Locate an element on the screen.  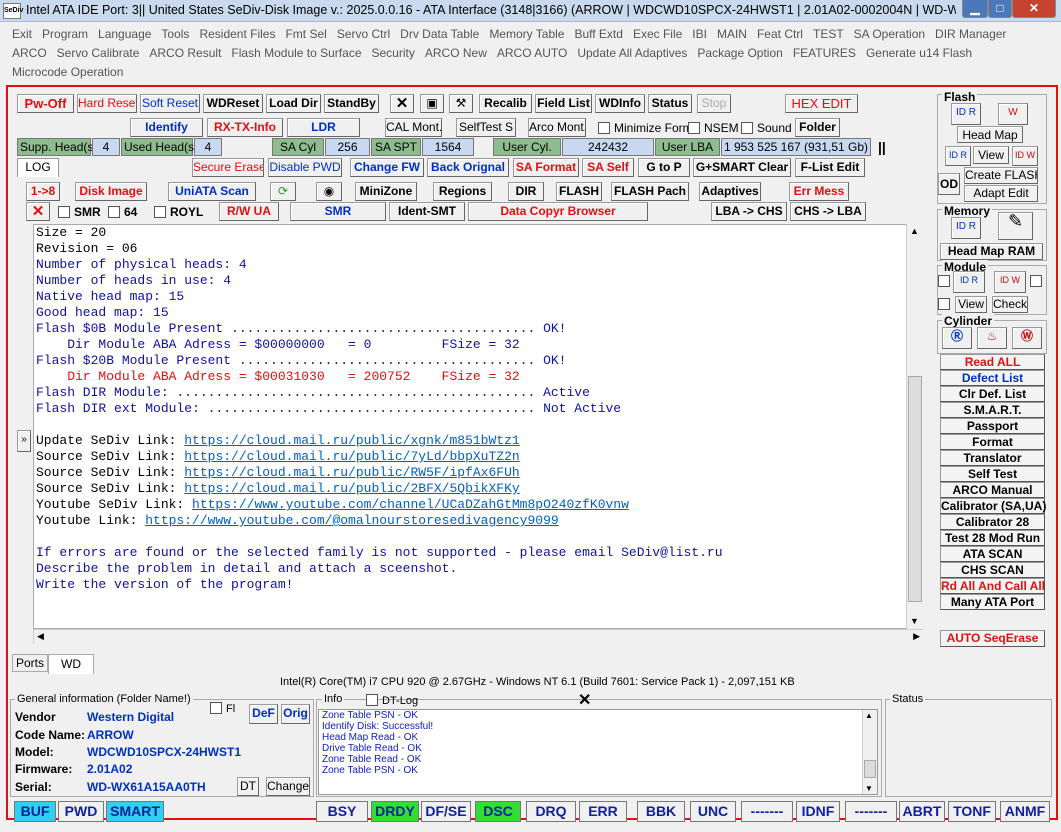
minimize-icon: ▁ is located at coordinates (975, 9).